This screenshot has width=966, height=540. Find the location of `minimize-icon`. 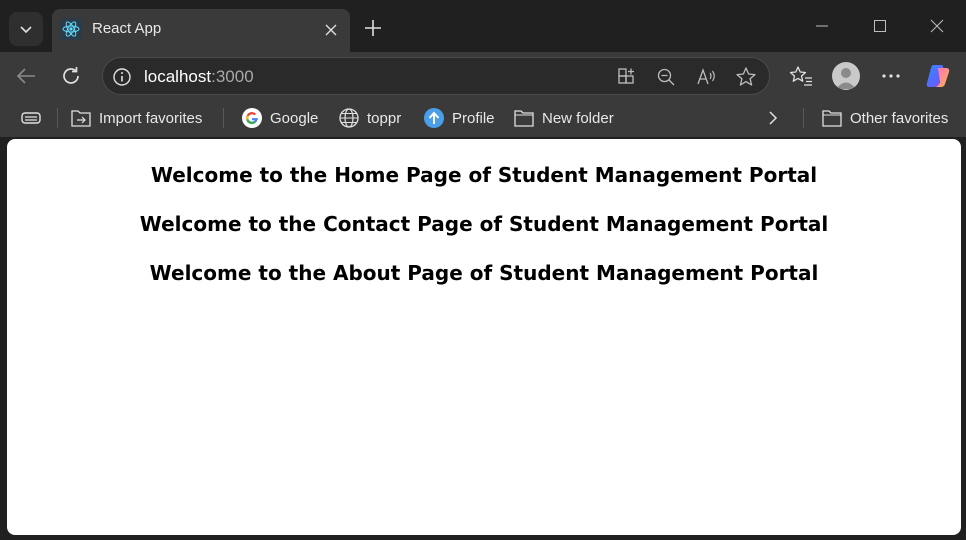

minimize-icon is located at coordinates (822, 26).